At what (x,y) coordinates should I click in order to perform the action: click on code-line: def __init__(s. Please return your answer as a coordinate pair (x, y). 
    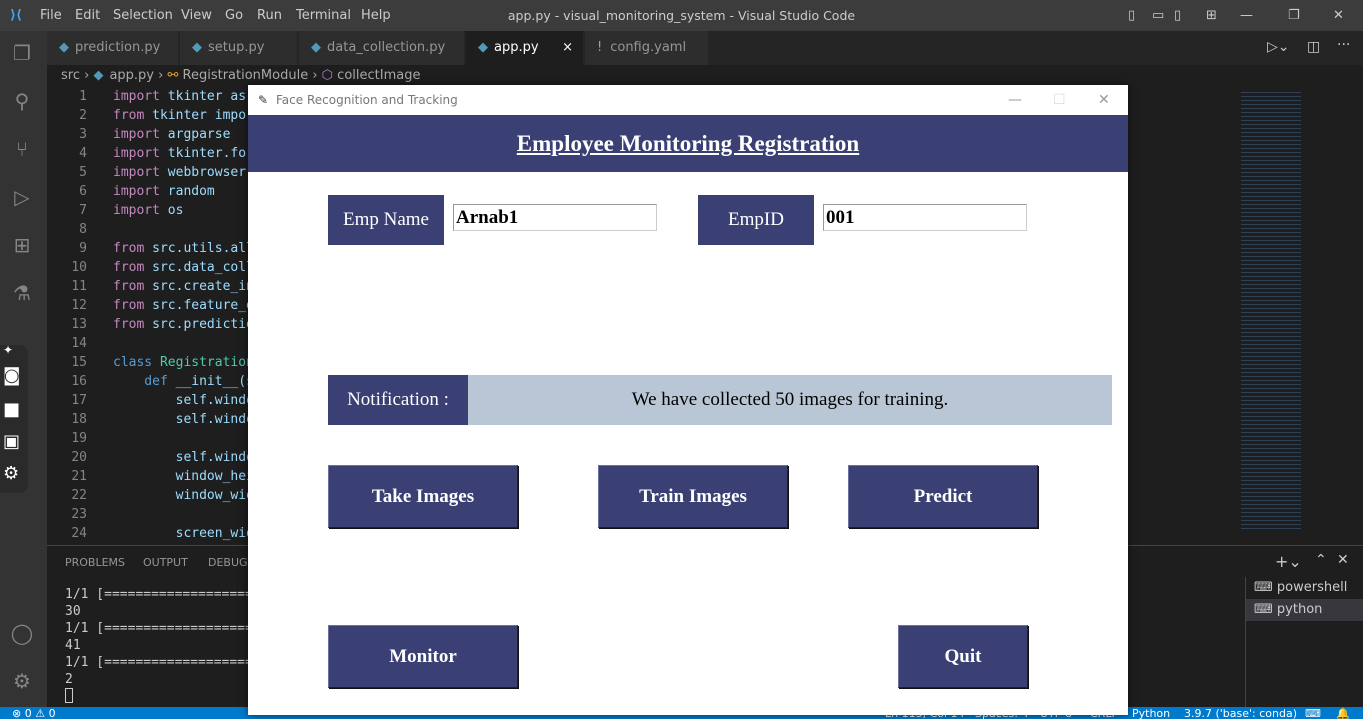
    Looking at the image, I should click on (183, 381).